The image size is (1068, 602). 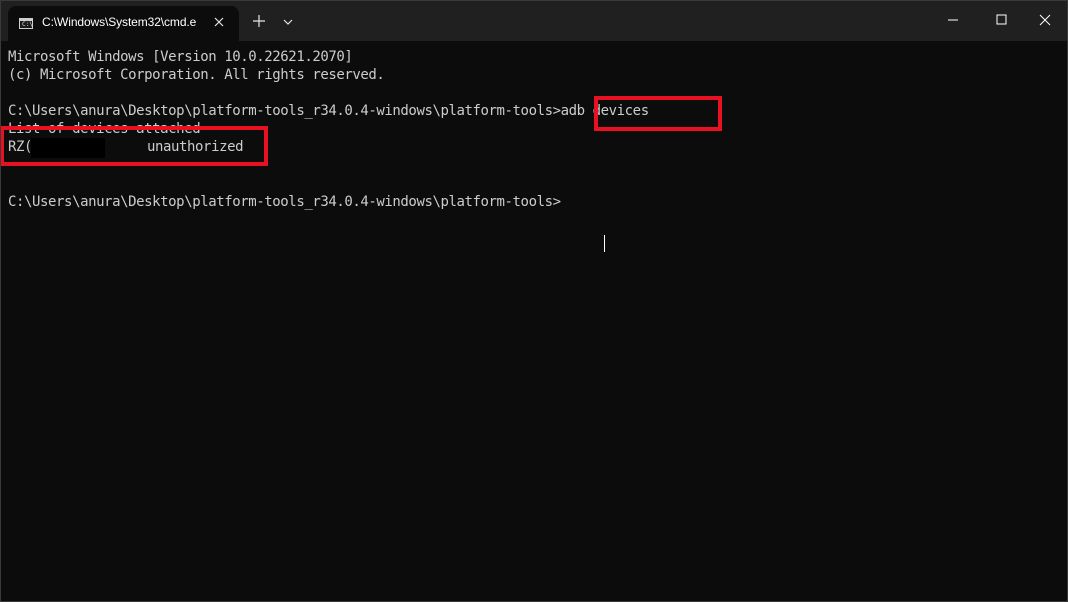 I want to click on maximize-icon, so click(x=1001, y=19).